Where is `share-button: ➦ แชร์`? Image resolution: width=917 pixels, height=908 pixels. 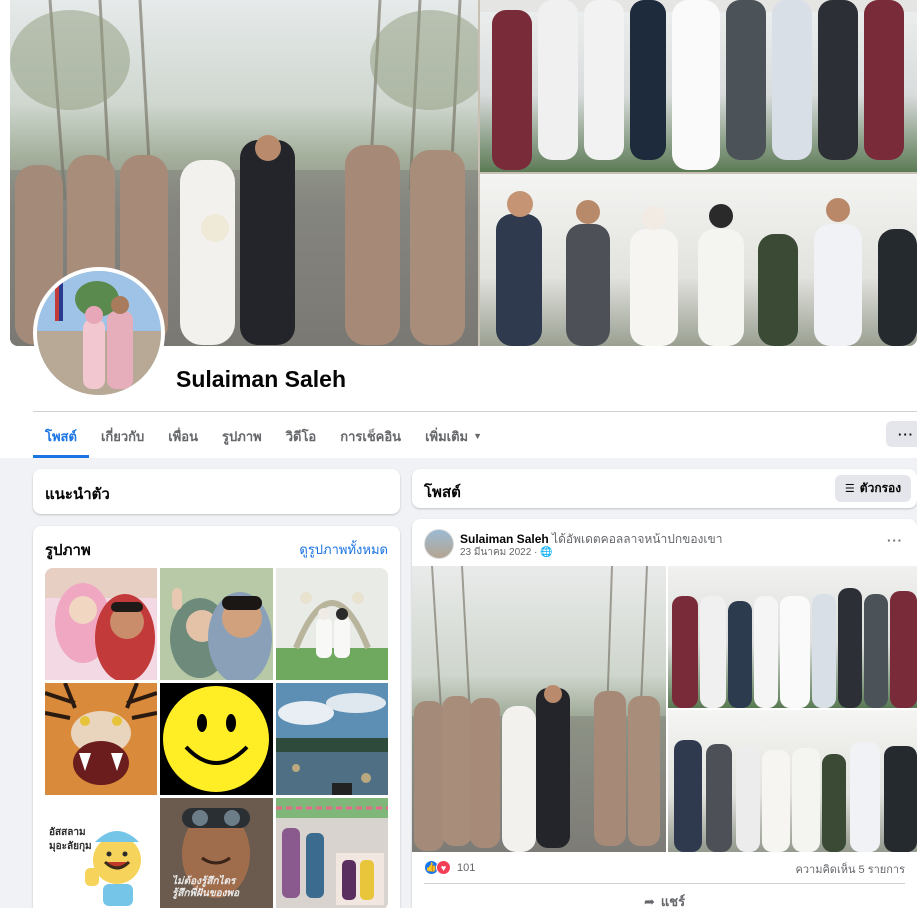
share-button: ➦ แชร์ is located at coordinates (664, 899).